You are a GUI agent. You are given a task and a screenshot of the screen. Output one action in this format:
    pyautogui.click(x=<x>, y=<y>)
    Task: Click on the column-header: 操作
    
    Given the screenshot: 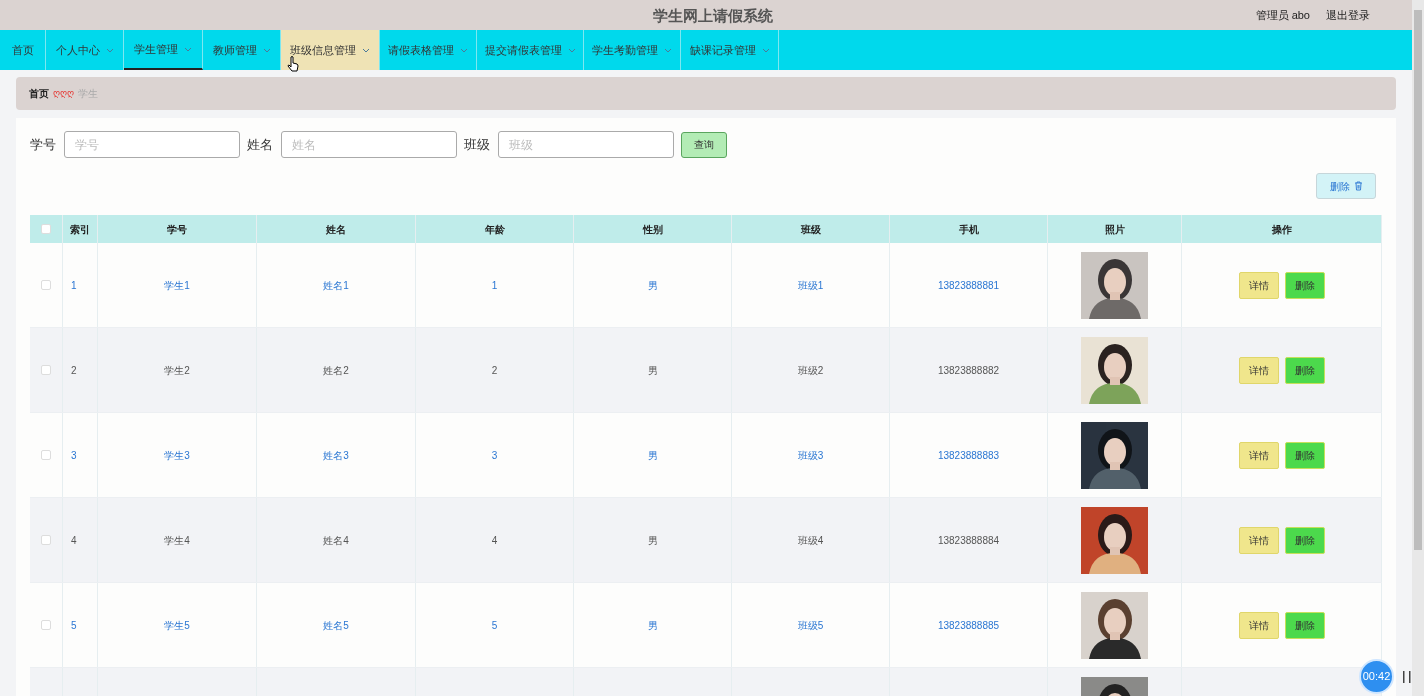 What is the action you would take?
    pyautogui.click(x=1281, y=229)
    